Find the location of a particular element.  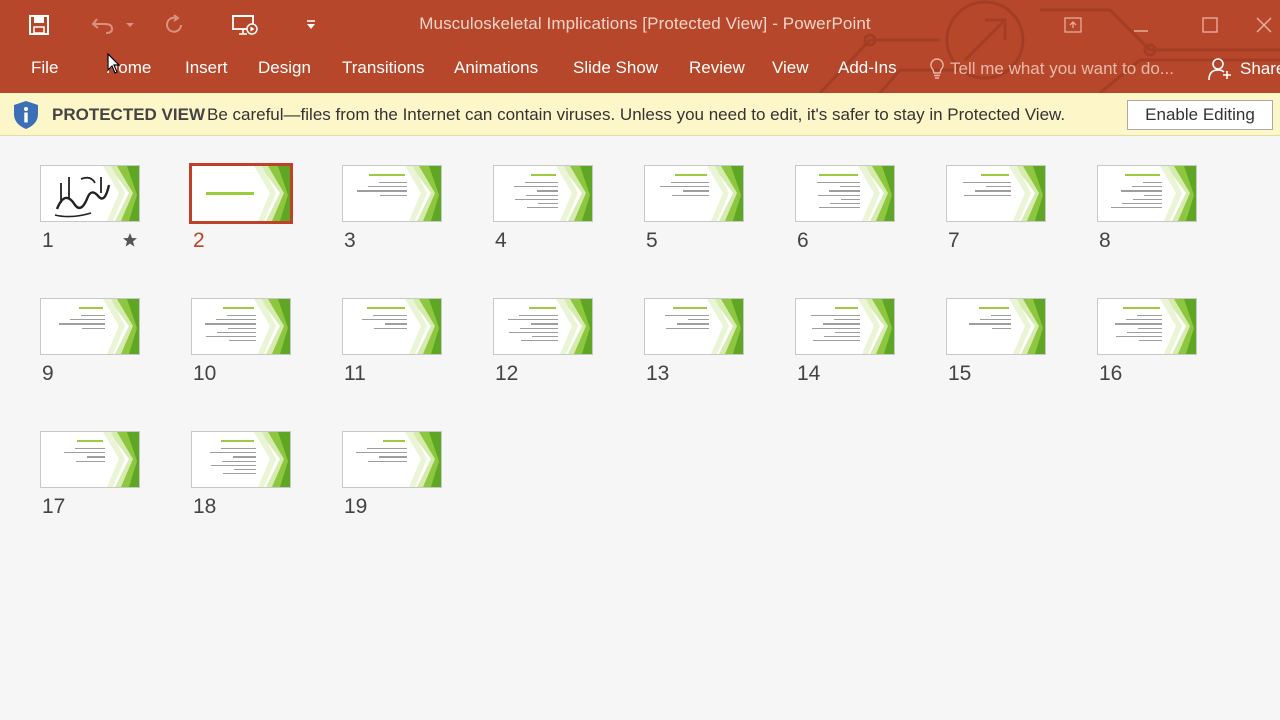

share-button: Share is located at coordinates (1244, 69).